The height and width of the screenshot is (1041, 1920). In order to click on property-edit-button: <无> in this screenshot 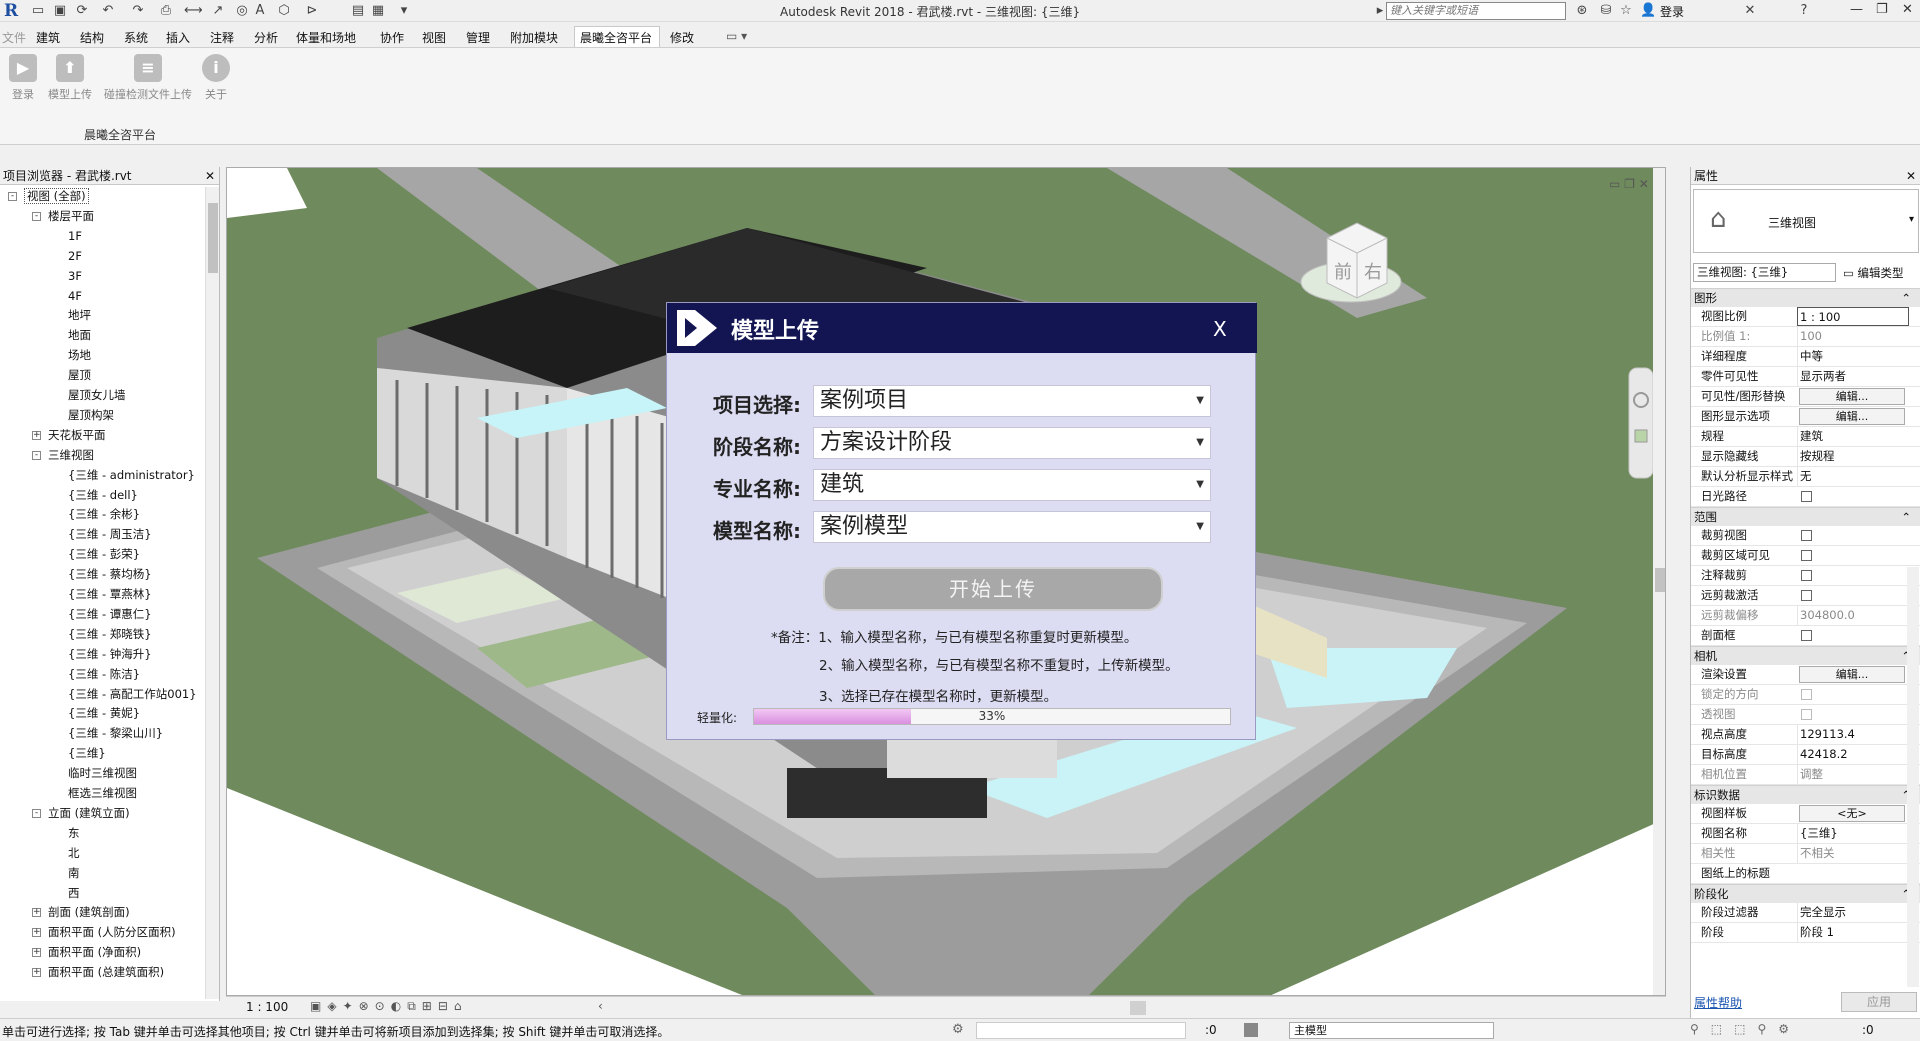, I will do `click(1852, 813)`.